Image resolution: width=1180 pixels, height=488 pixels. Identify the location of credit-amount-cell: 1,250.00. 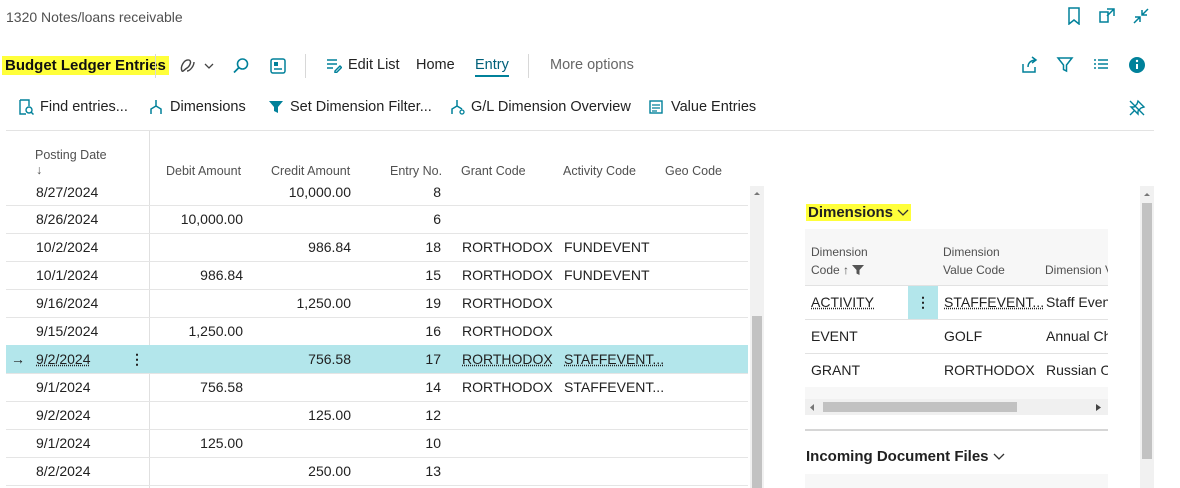
(324, 303).